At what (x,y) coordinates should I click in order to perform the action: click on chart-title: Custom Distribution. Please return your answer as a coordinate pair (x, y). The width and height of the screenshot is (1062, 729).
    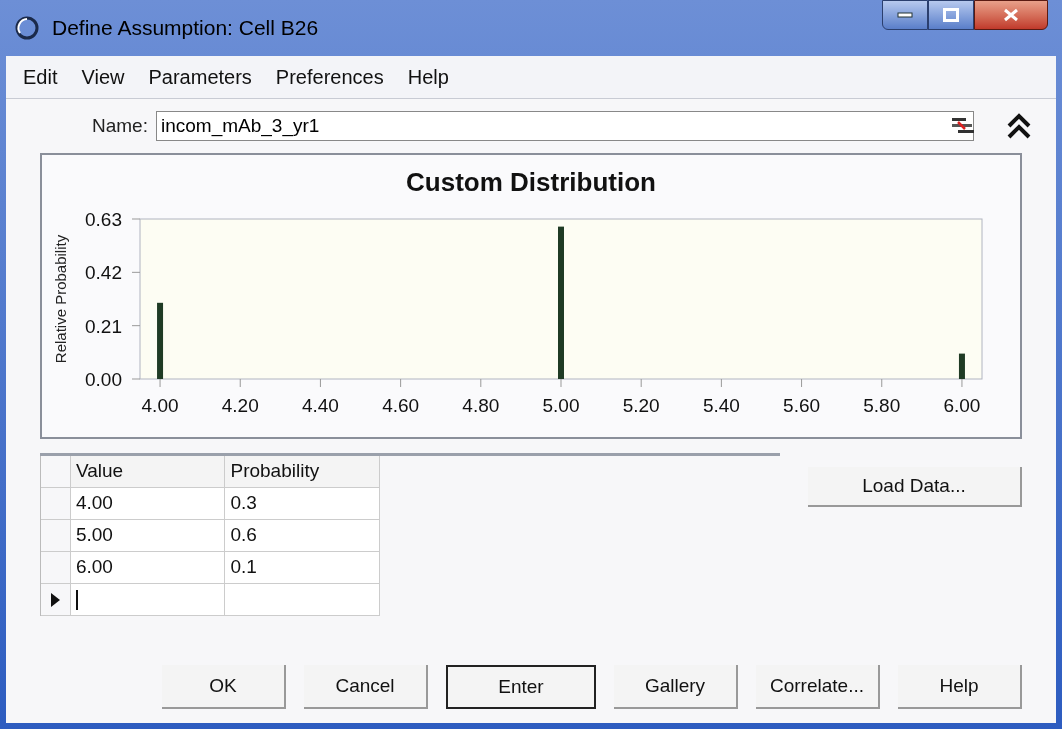
    Looking at the image, I should click on (531, 182).